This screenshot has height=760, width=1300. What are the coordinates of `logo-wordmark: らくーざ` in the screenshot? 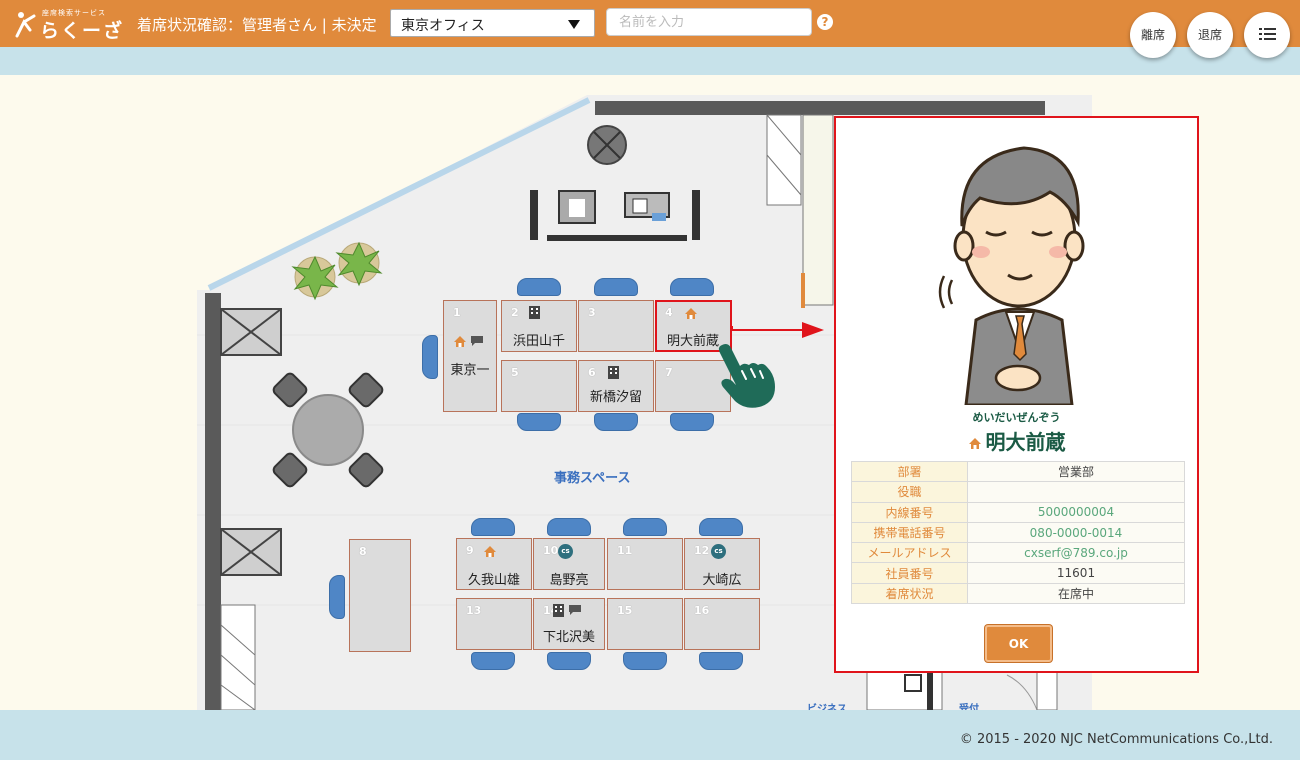 It's located at (82, 31).